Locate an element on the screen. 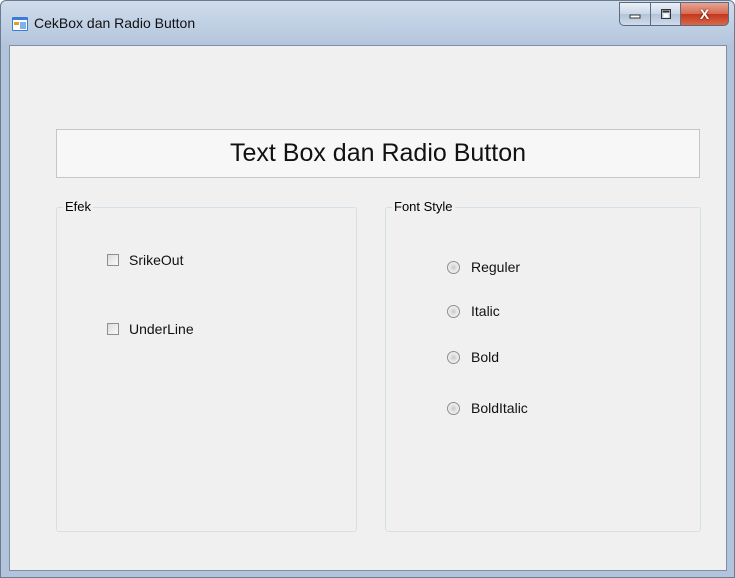 The width and height of the screenshot is (735, 578). minimize-button is located at coordinates (634, 14).